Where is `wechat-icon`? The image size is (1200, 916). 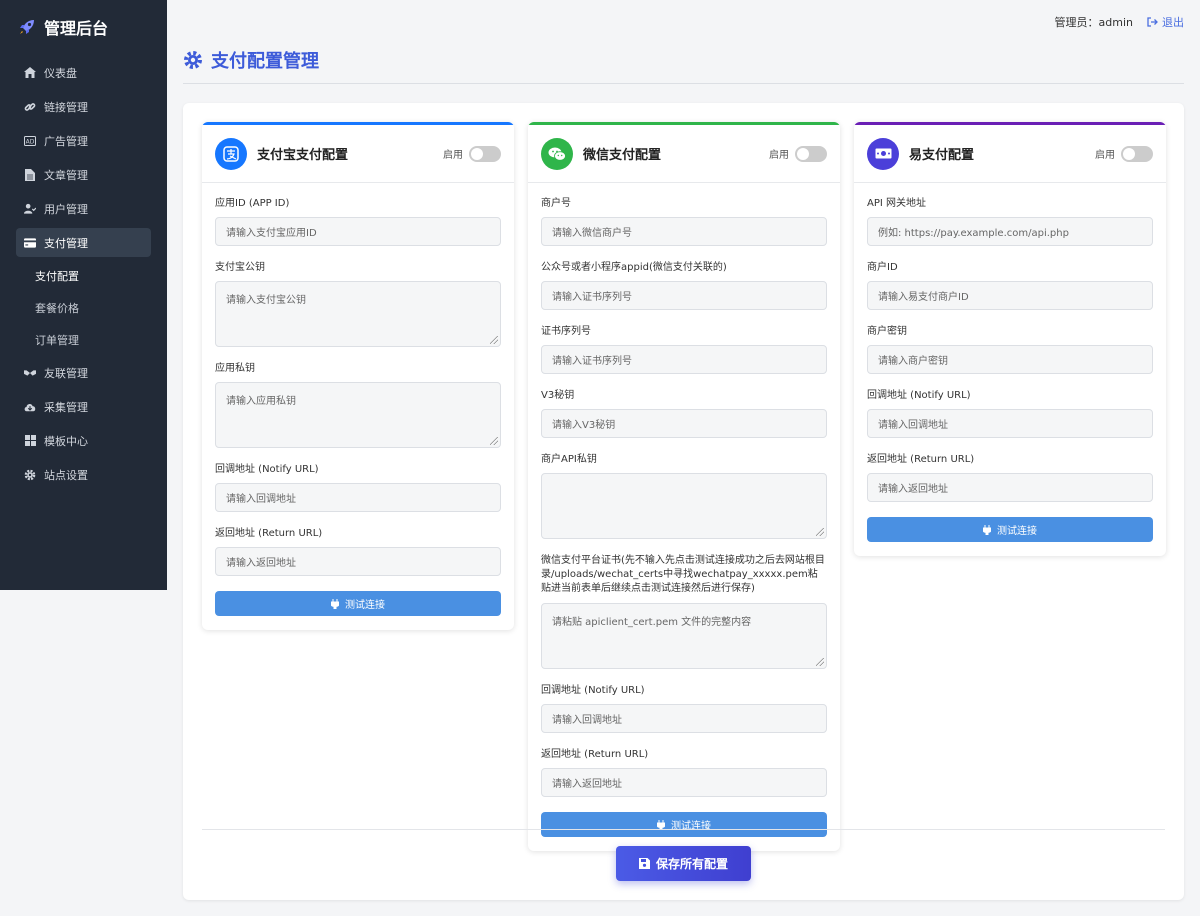
wechat-icon is located at coordinates (557, 153).